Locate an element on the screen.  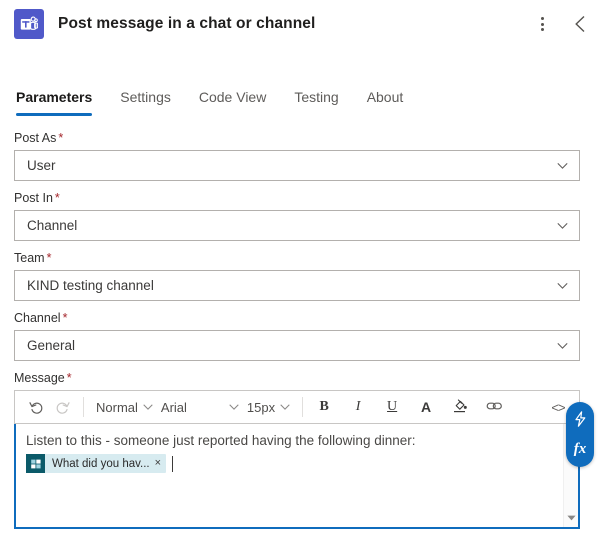
field-post-in-label: Post In * is located at coordinates (297, 198).